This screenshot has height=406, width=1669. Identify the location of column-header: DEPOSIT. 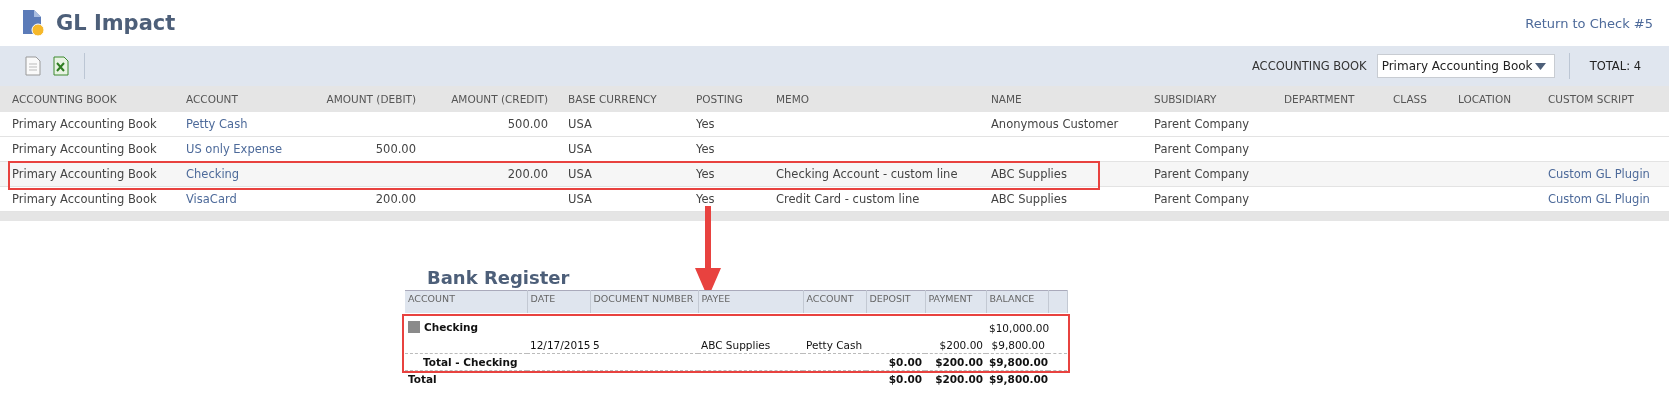
(895, 301).